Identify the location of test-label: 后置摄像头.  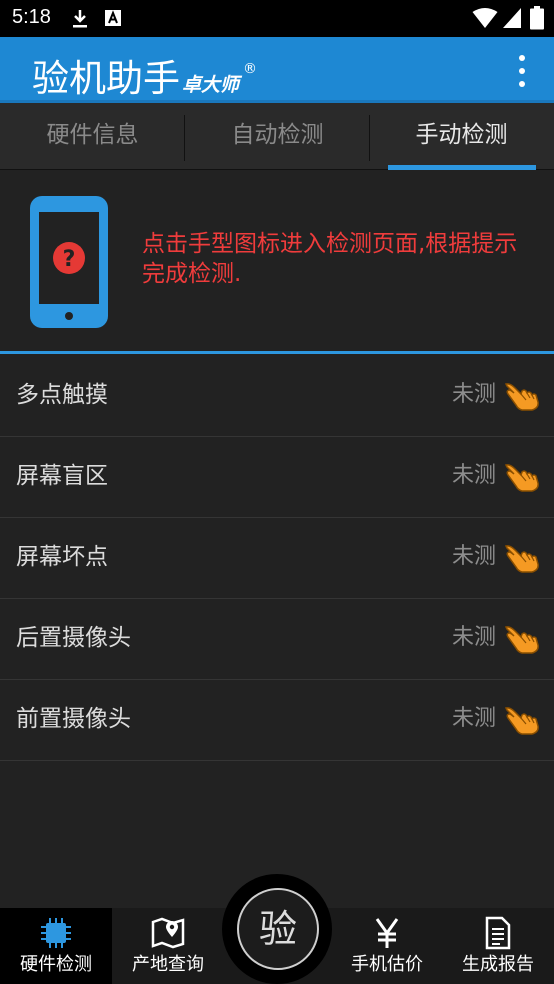
(73, 638).